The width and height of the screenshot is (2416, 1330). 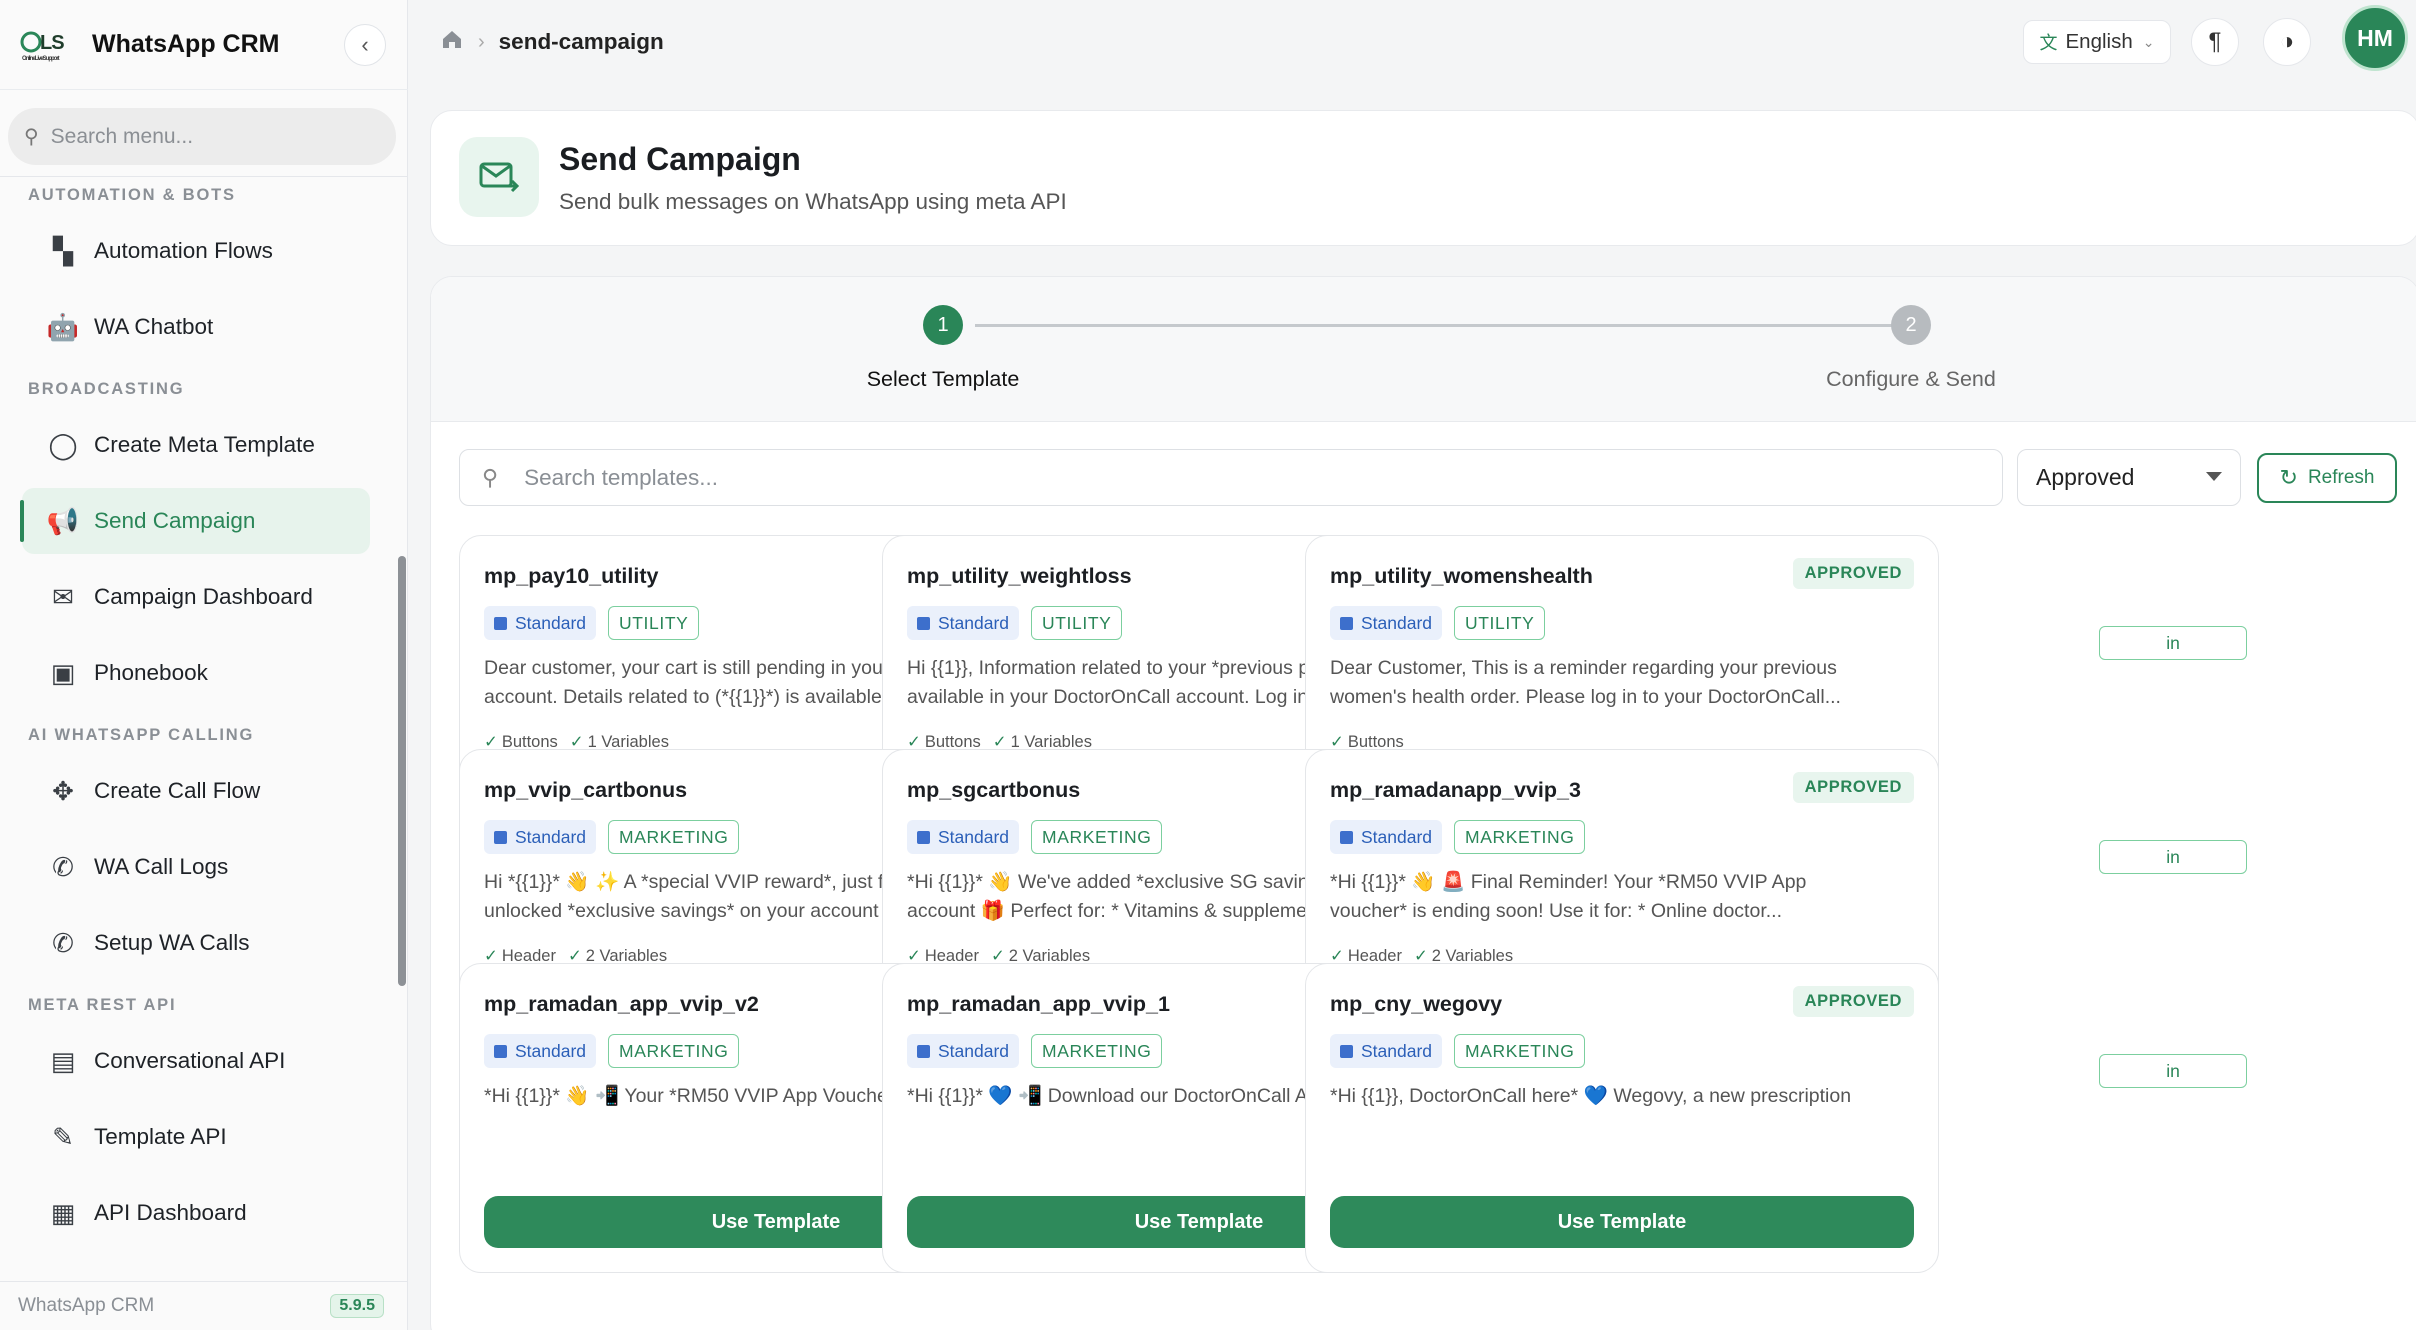 I want to click on refresh-label: Refresh, so click(x=2341, y=477).